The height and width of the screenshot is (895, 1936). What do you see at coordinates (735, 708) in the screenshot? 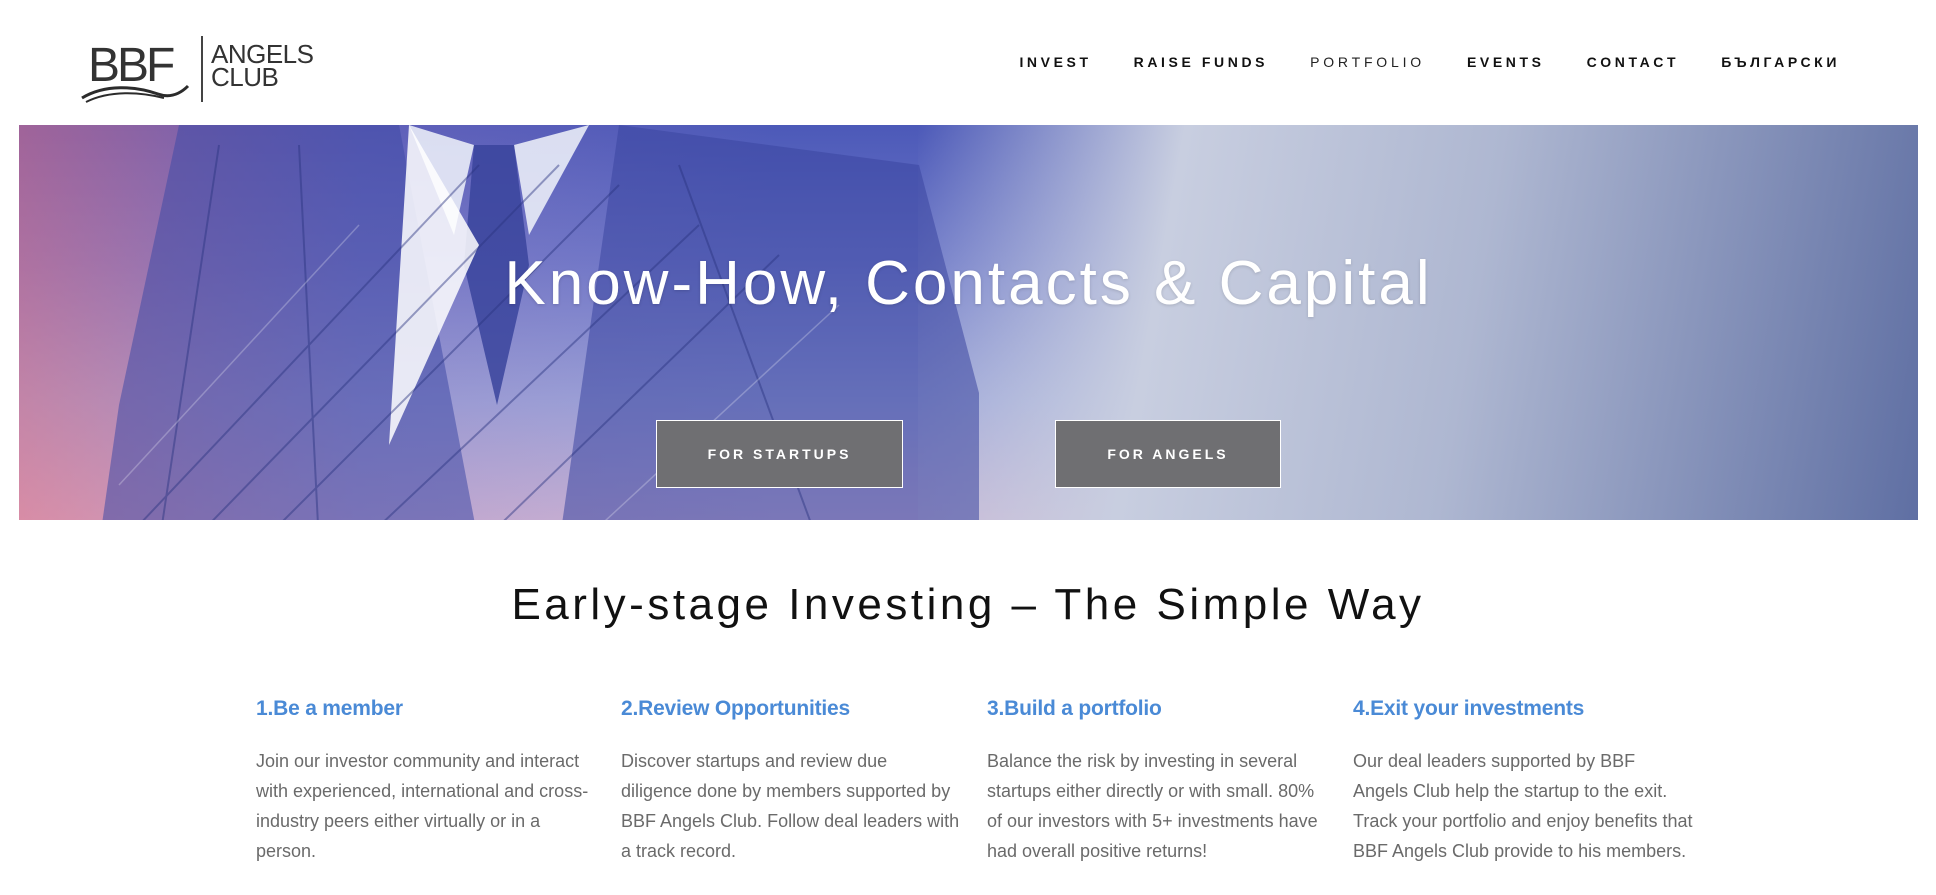
I see `step-title: 2.Review Opportunities` at bounding box center [735, 708].